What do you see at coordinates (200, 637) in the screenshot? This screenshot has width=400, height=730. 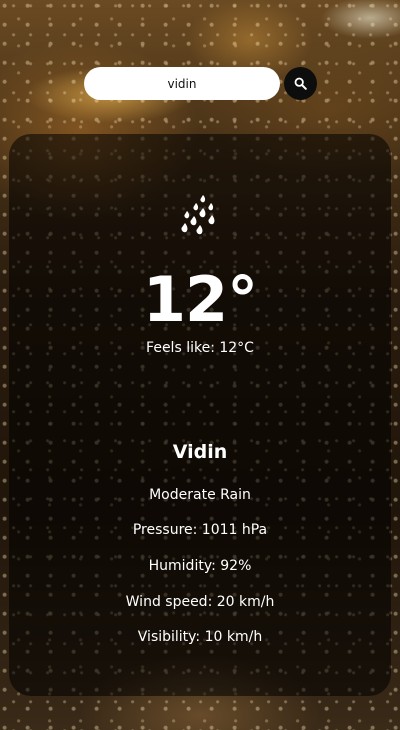 I see `visibility: Visibility: 10 km/h` at bounding box center [200, 637].